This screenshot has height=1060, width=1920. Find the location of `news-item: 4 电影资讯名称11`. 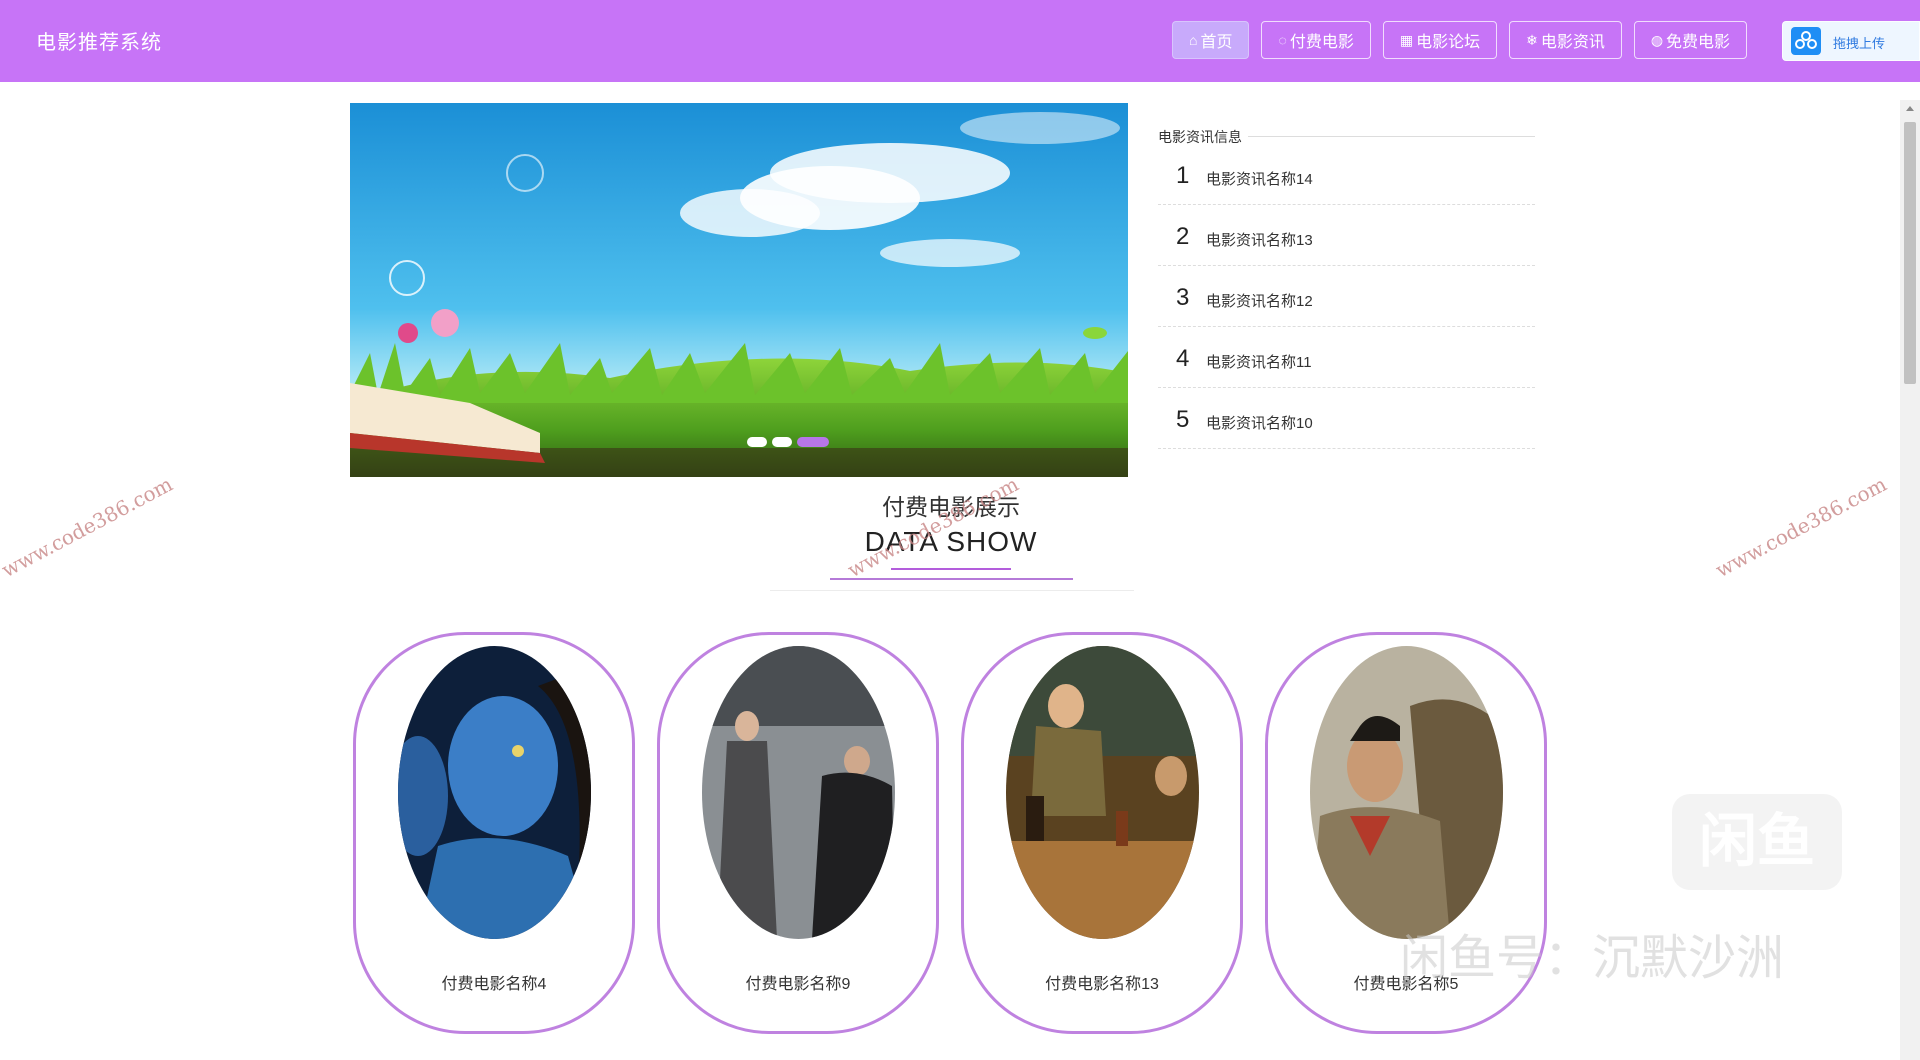

news-item: 4 电影资讯名称11 is located at coordinates (1346, 357).